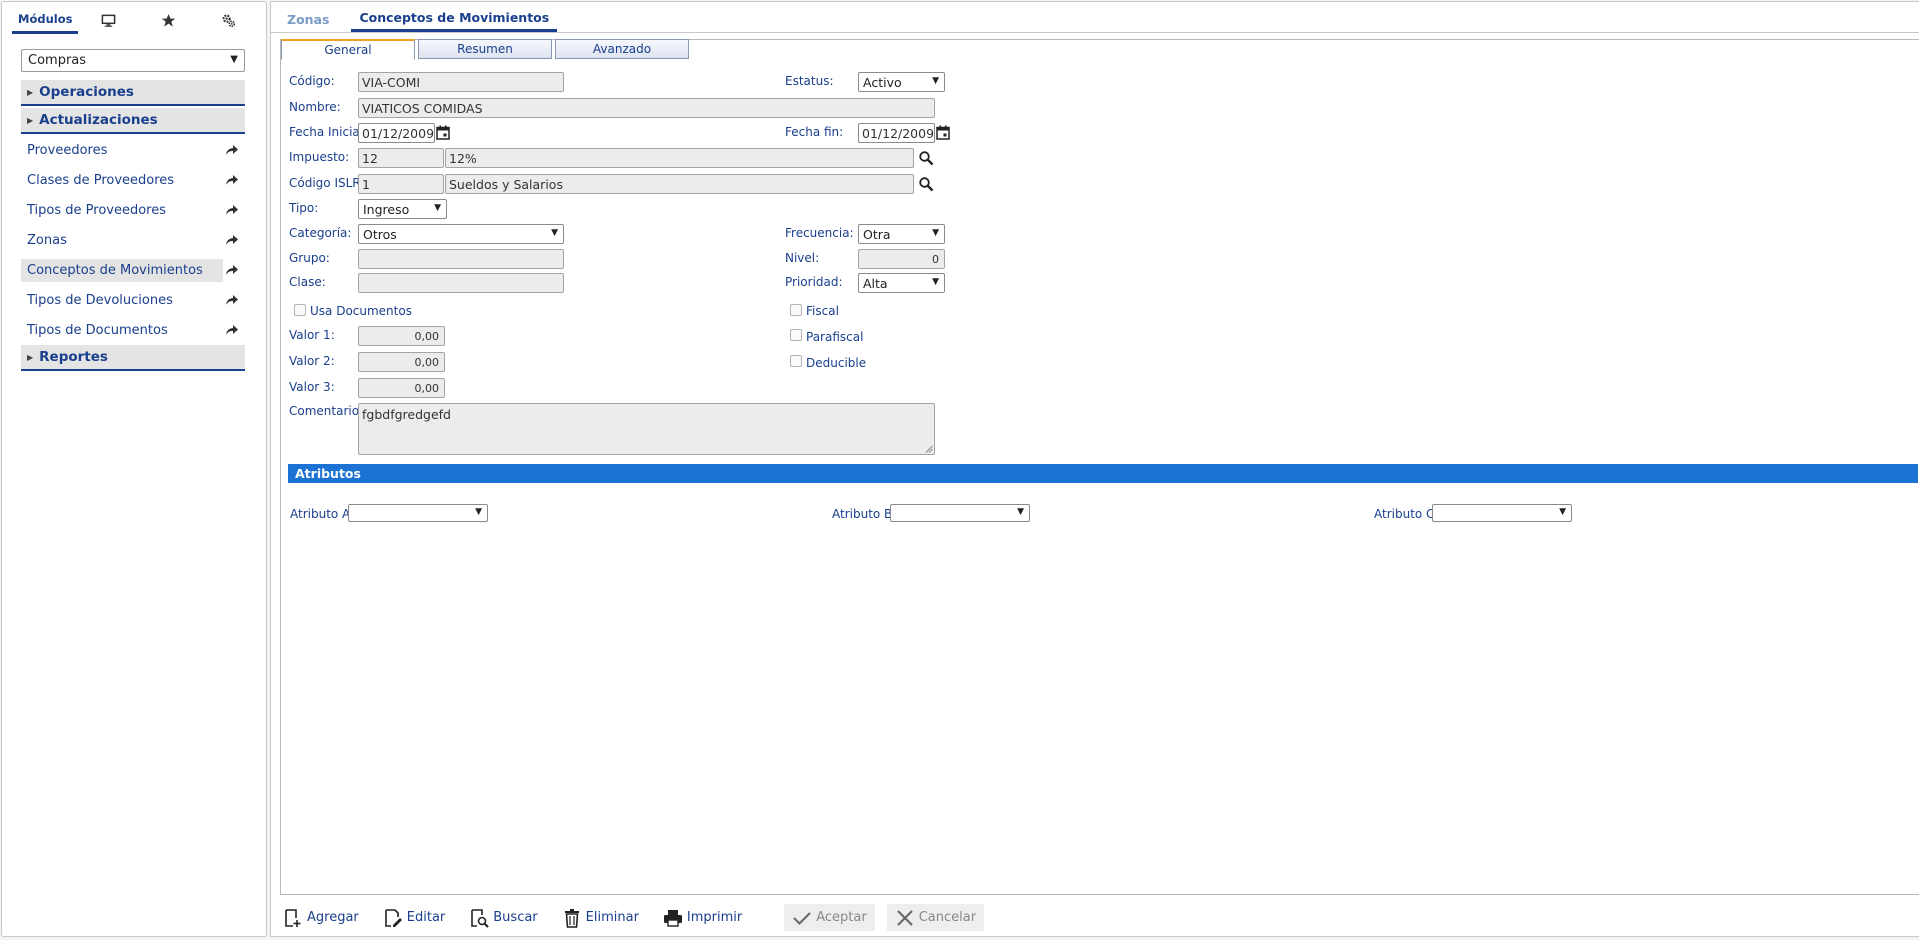 Image resolution: width=1919 pixels, height=940 pixels. What do you see at coordinates (461, 234) in the screenshot?
I see `categoria-select: Otros ▼` at bounding box center [461, 234].